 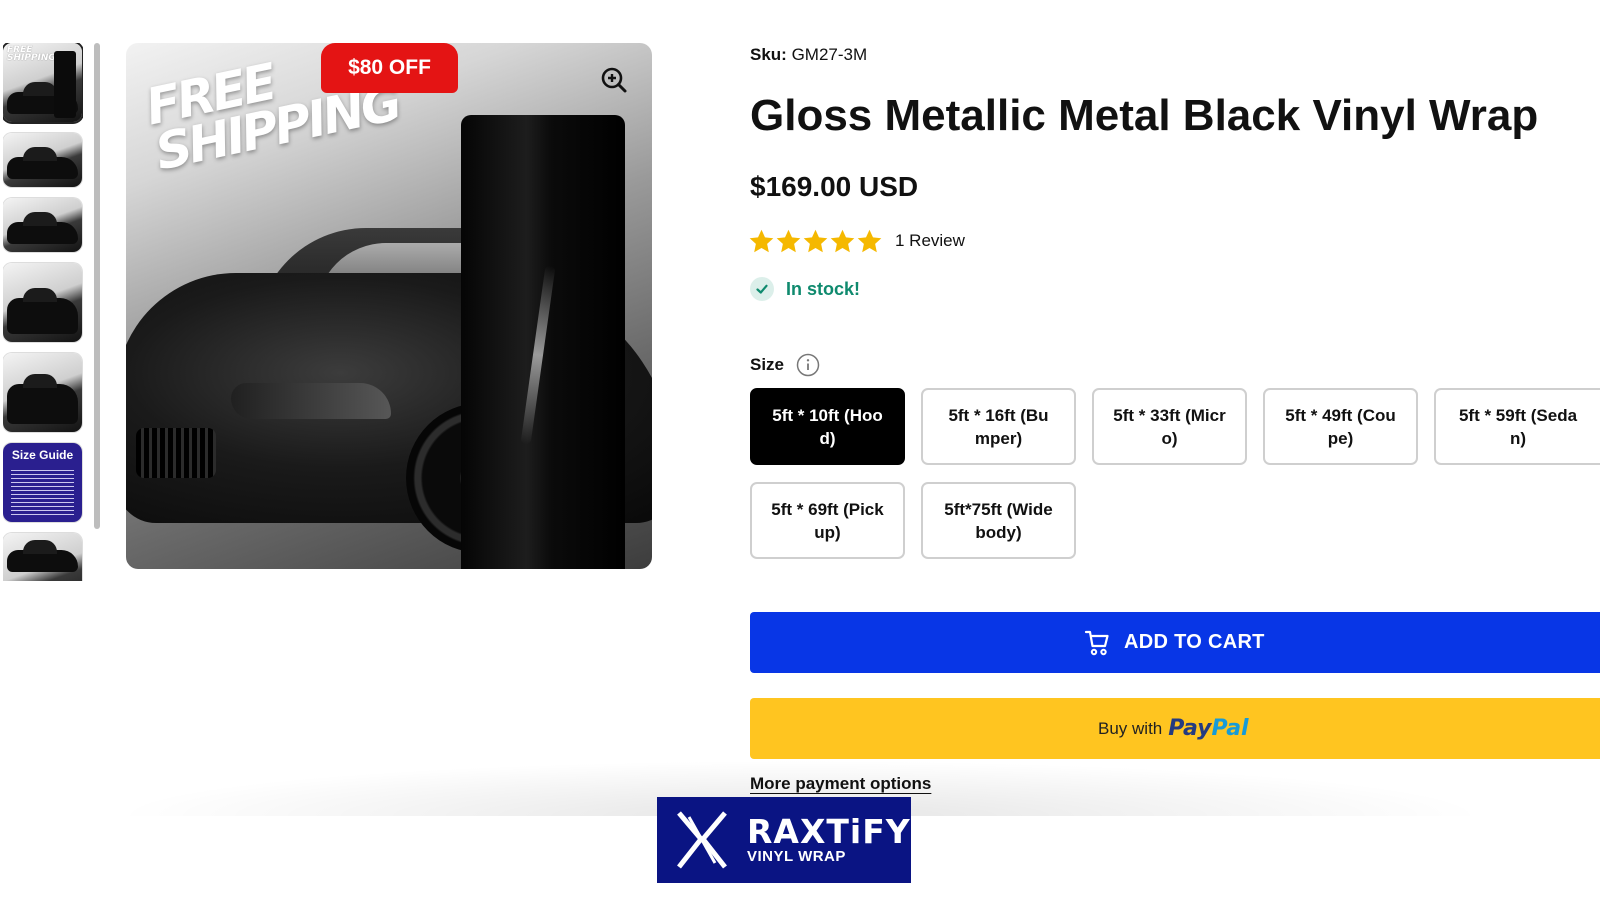 I want to click on brand-logo: RAXTiFY VINYL WRAP, so click(x=784, y=840).